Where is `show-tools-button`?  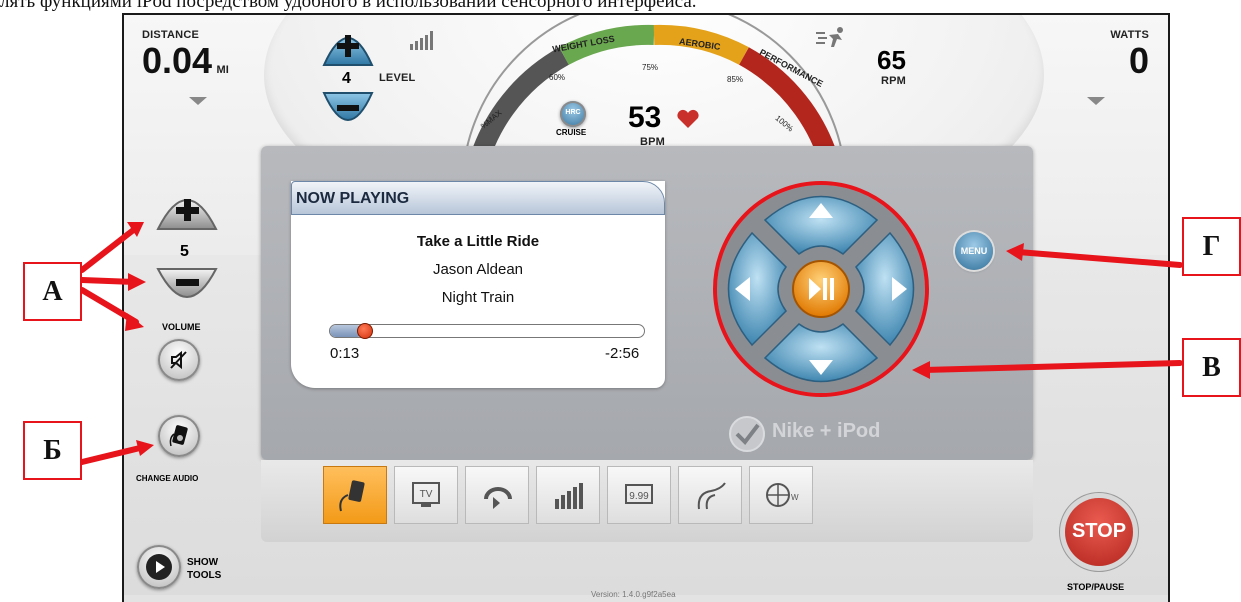
show-tools-button is located at coordinates (159, 567).